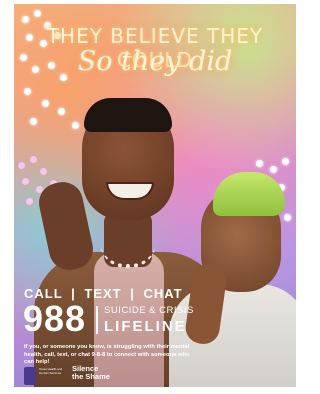  I want to click on silence-the-shame-logo: Silence the Shame, so click(91, 372).